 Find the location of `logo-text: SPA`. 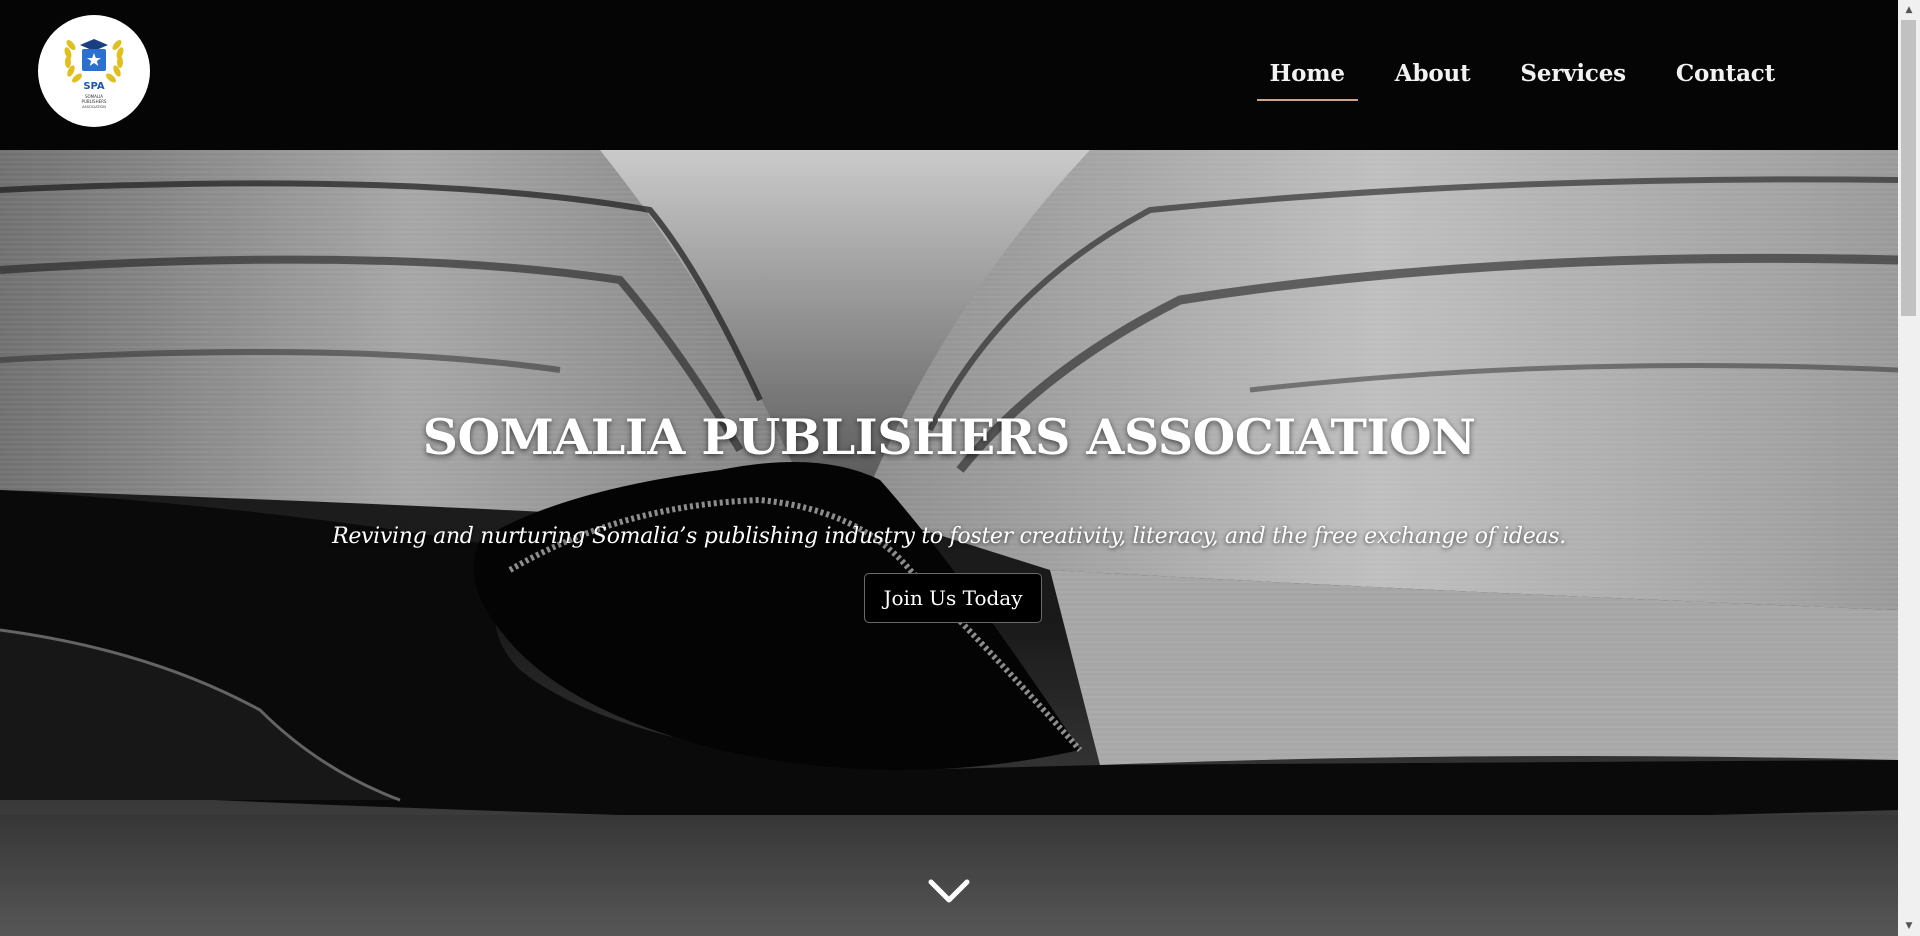

logo-text: SPA is located at coordinates (94, 86).